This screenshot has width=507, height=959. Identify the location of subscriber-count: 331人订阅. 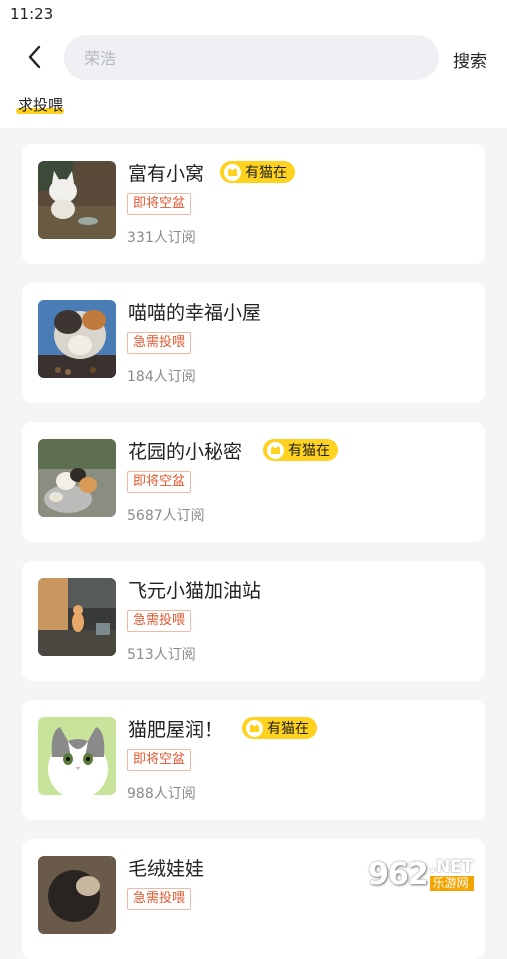
(161, 238).